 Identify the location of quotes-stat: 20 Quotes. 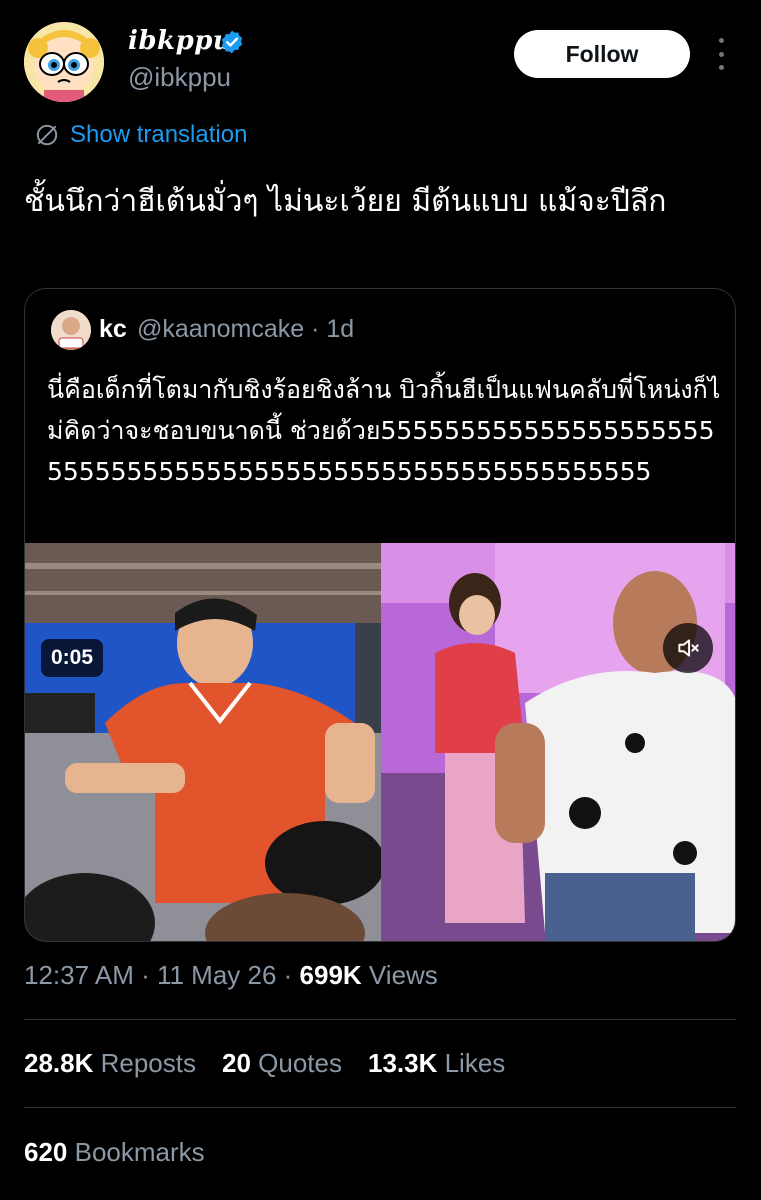
(282, 1063).